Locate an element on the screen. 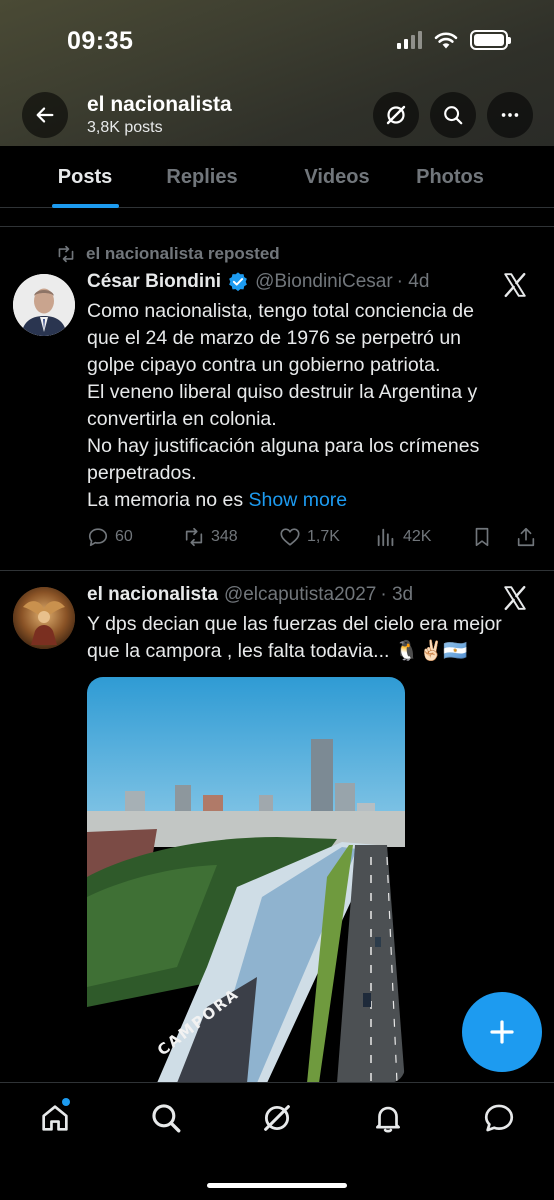 The image size is (554, 1200). reply-button: 60 is located at coordinates (110, 537).